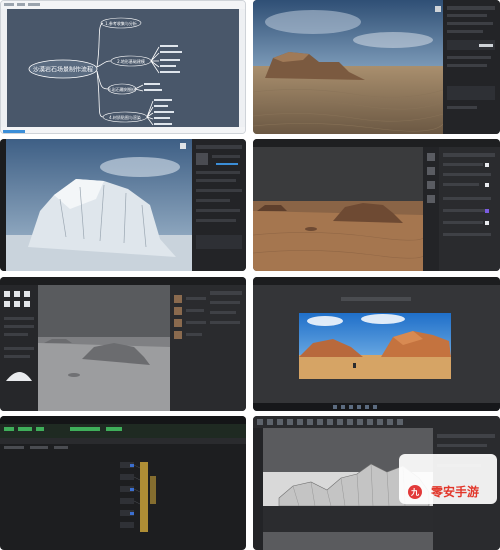 This screenshot has height=550, width=500. I want to click on viewport-wireframe: 九 零安手游, so click(376, 483).